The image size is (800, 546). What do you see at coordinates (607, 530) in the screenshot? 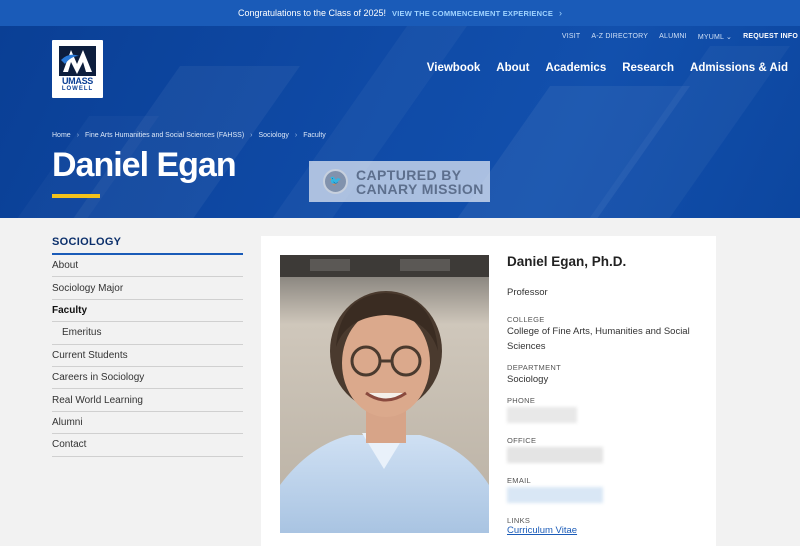
I see `cv-link: Curriculum Vitae` at bounding box center [607, 530].